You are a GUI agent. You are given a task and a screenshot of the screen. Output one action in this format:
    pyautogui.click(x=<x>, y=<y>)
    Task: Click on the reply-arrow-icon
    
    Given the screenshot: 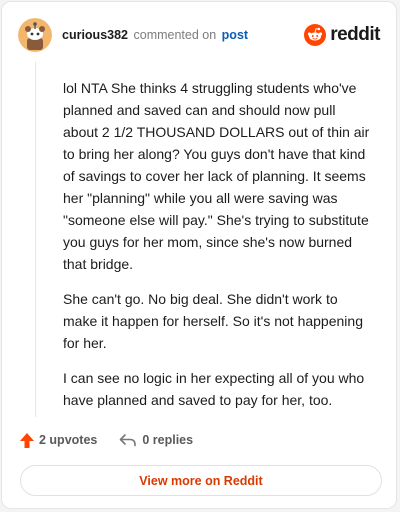 What is the action you would take?
    pyautogui.click(x=128, y=440)
    